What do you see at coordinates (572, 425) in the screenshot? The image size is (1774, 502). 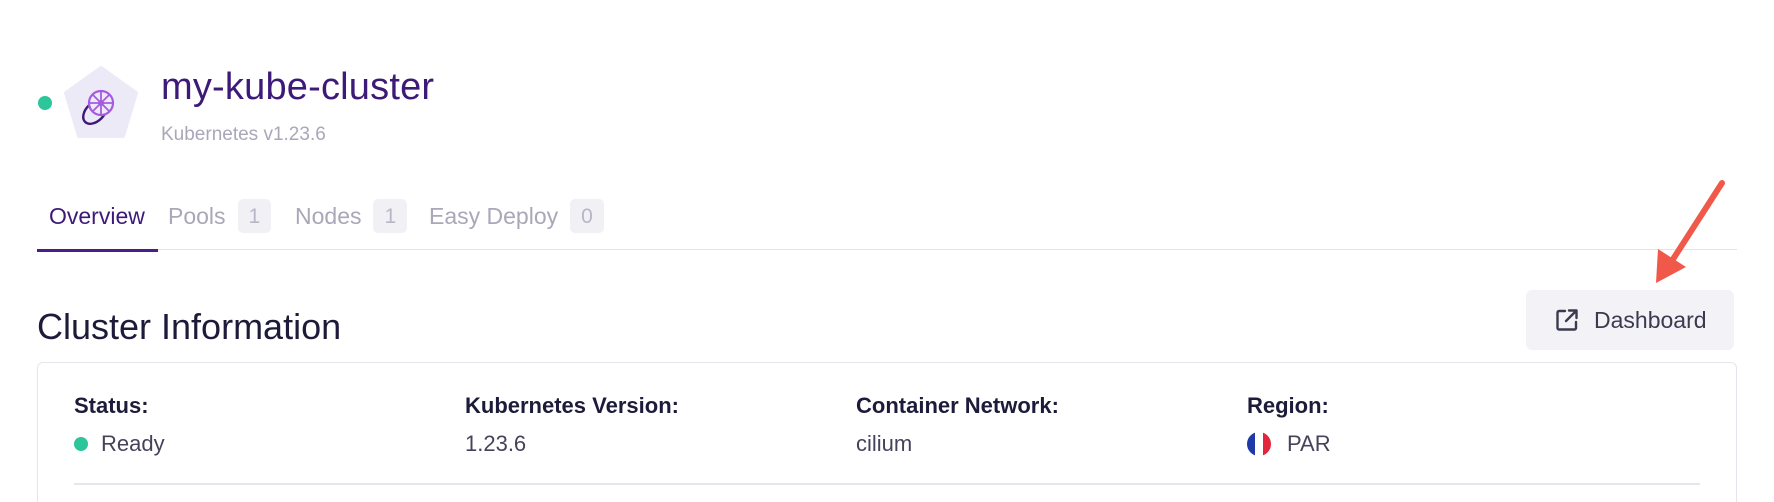 I see `info-version: Kubernetes Version: 1.23.6` at bounding box center [572, 425].